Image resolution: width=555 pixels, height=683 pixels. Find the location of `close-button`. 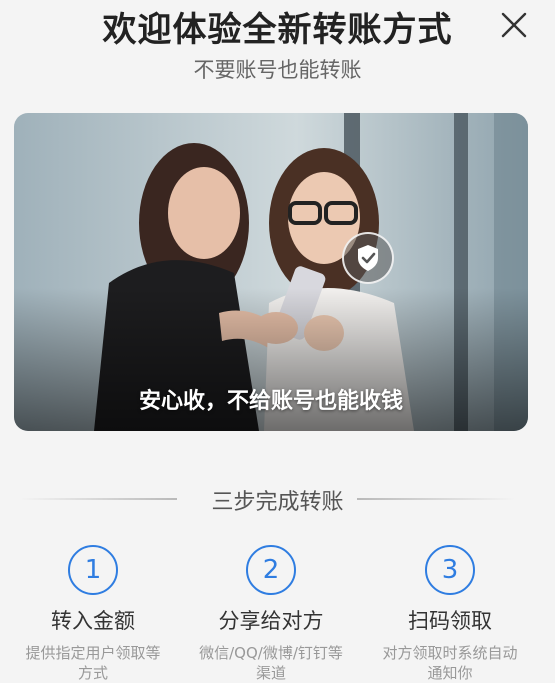

close-button is located at coordinates (514, 25).